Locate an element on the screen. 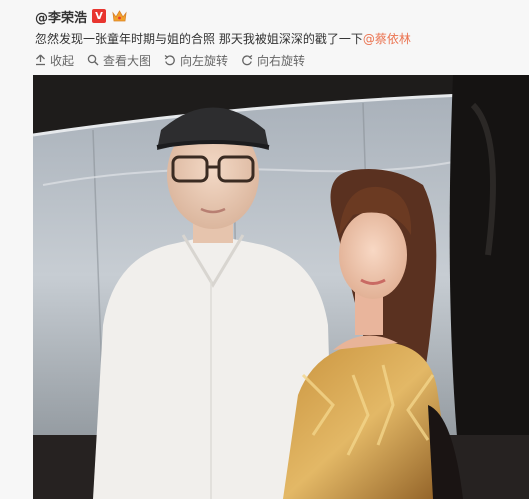 The width and height of the screenshot is (529, 499). image-toolbar: 收起 查看大图 向左旋转 向右旋转 is located at coordinates (170, 60).